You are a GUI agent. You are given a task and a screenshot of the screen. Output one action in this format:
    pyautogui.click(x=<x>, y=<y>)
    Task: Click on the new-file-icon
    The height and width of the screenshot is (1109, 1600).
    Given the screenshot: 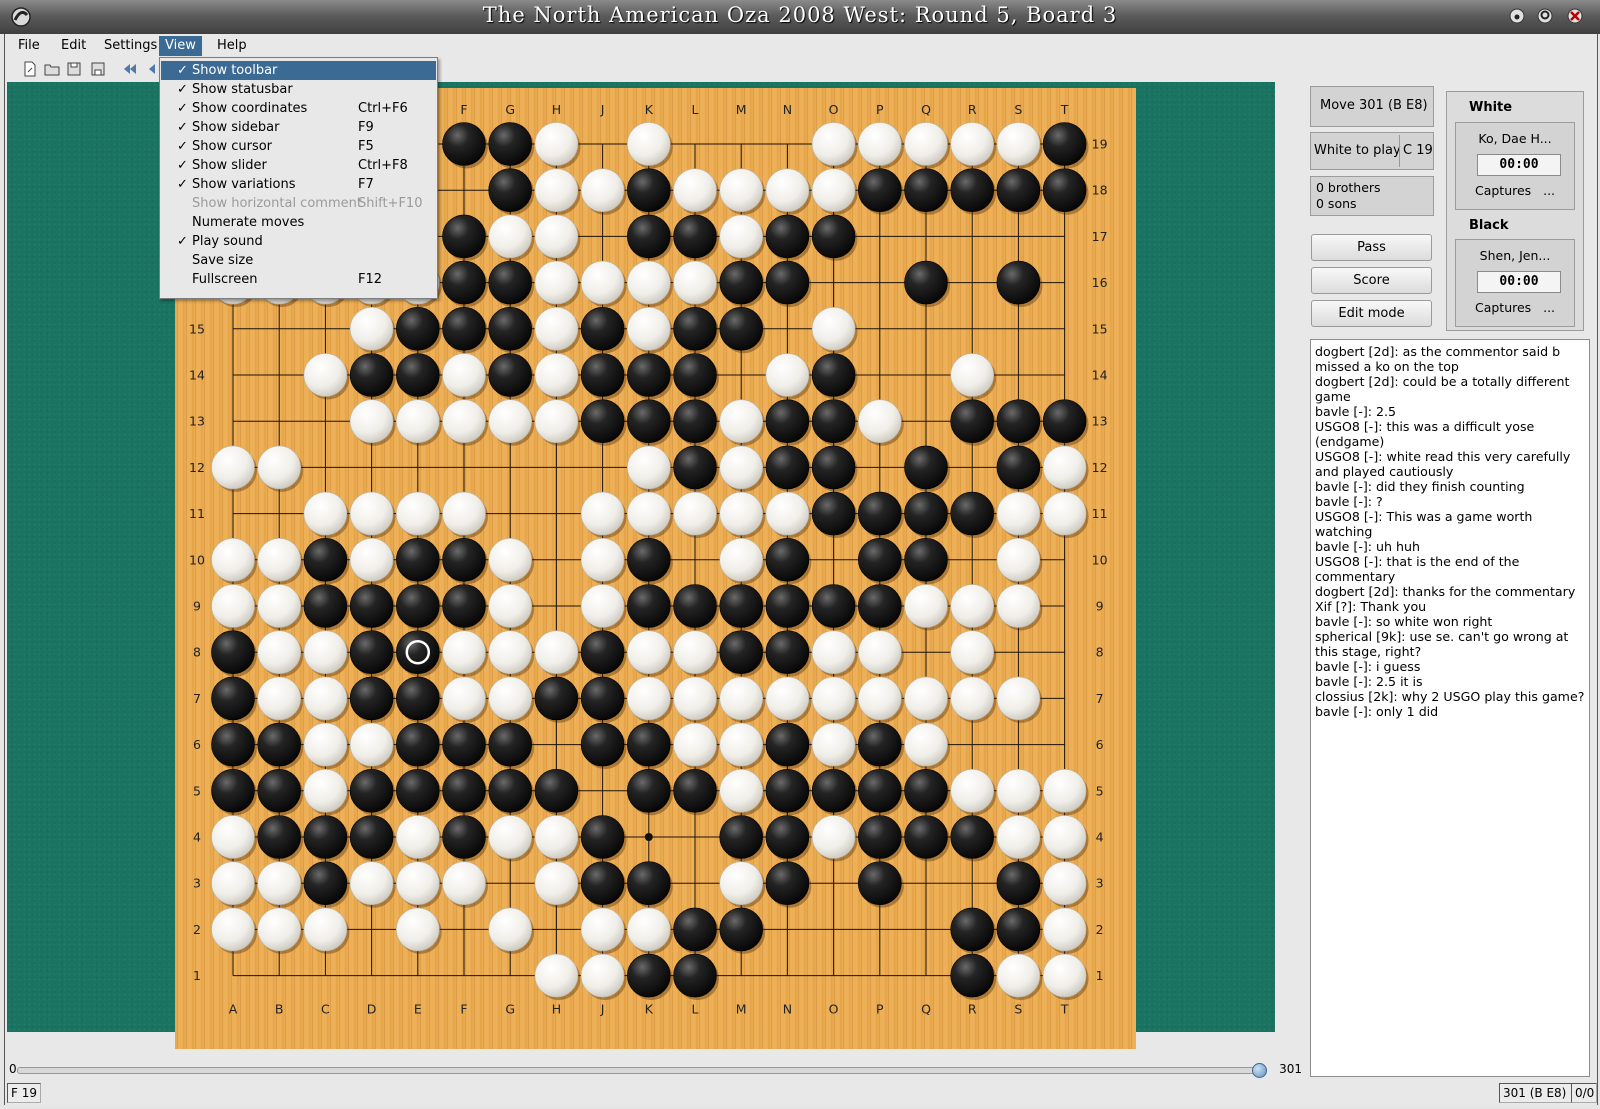 What is the action you would take?
    pyautogui.click(x=30, y=69)
    